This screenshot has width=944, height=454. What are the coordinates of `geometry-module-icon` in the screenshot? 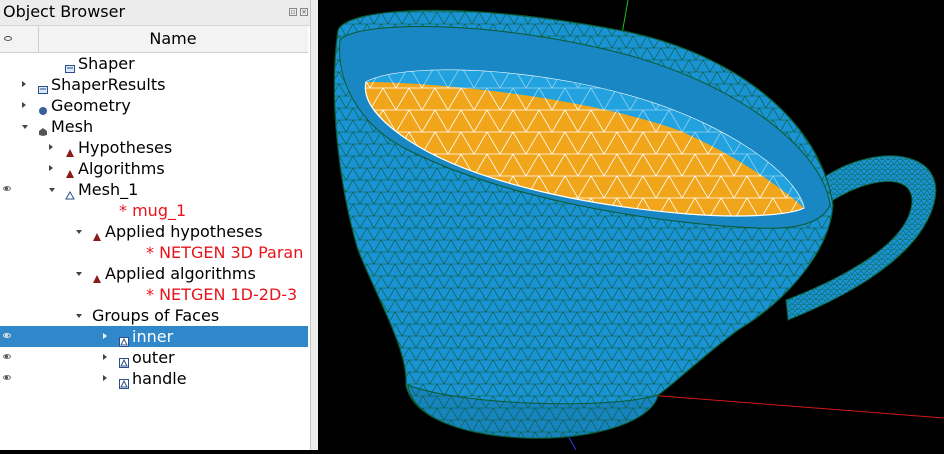 It's located at (43, 107).